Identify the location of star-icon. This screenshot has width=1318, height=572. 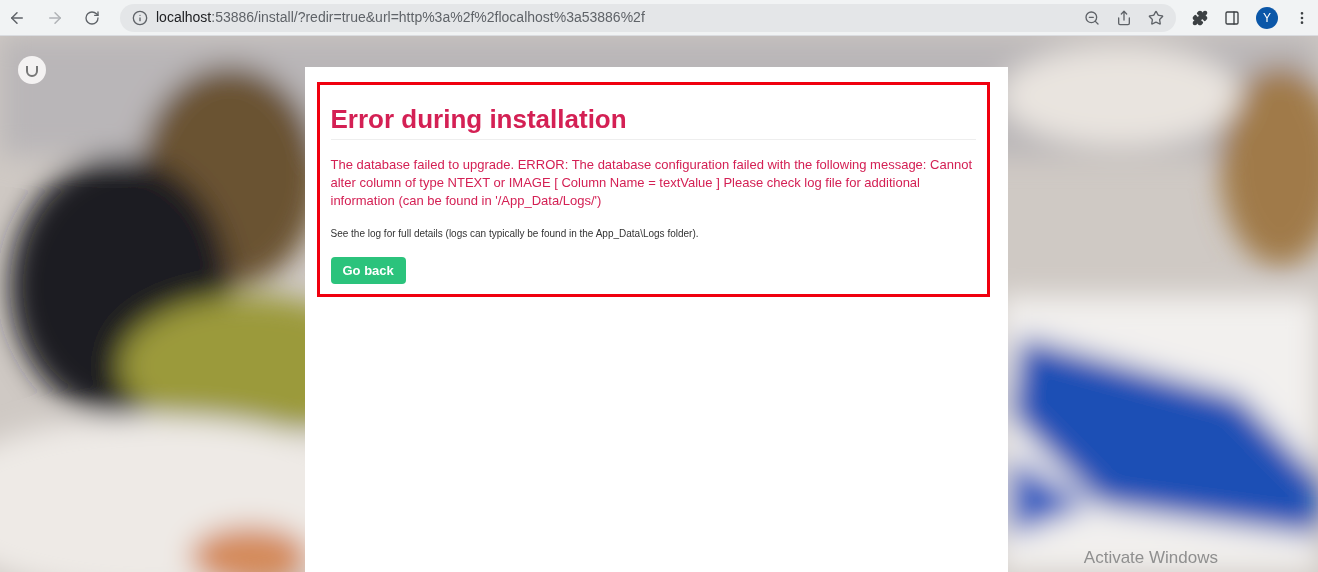
(1156, 17).